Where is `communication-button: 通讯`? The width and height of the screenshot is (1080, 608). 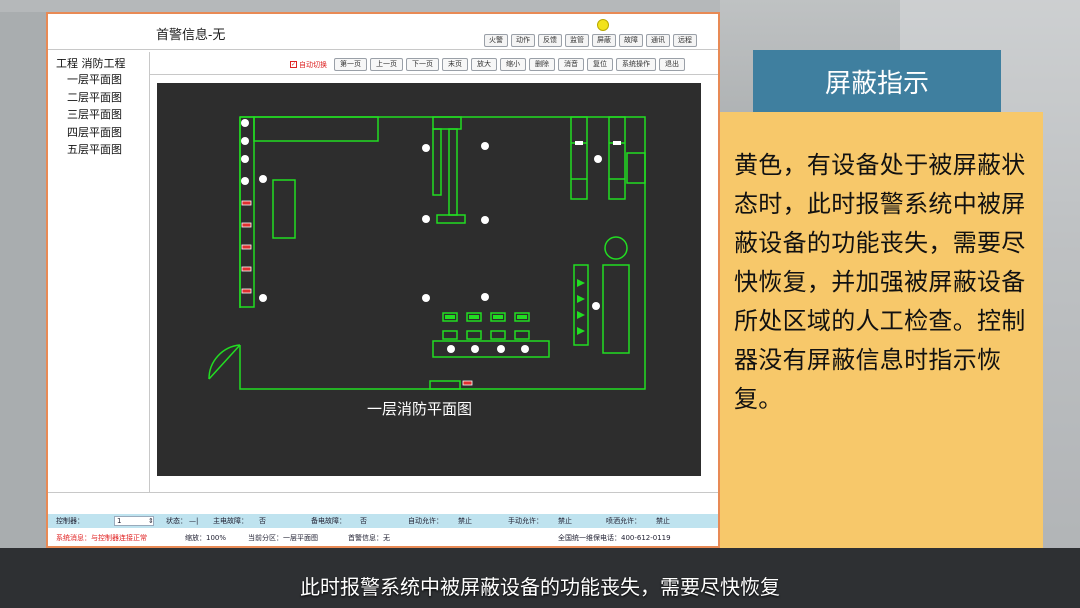 communication-button: 通讯 is located at coordinates (658, 40).